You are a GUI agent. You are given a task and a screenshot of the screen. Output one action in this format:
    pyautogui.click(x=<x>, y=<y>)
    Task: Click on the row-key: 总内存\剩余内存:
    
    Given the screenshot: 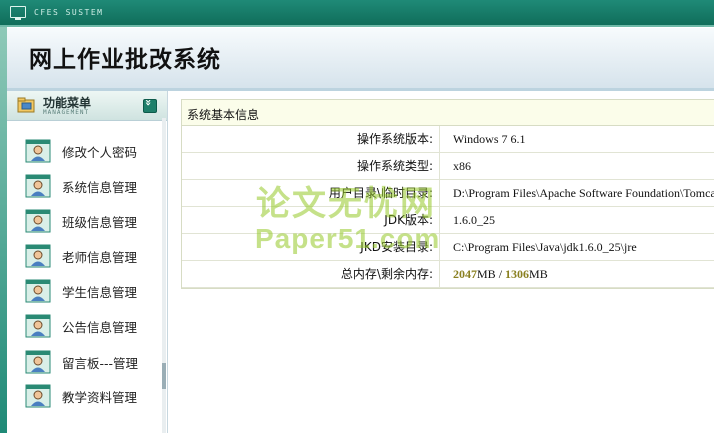 What is the action you would take?
    pyautogui.click(x=311, y=274)
    